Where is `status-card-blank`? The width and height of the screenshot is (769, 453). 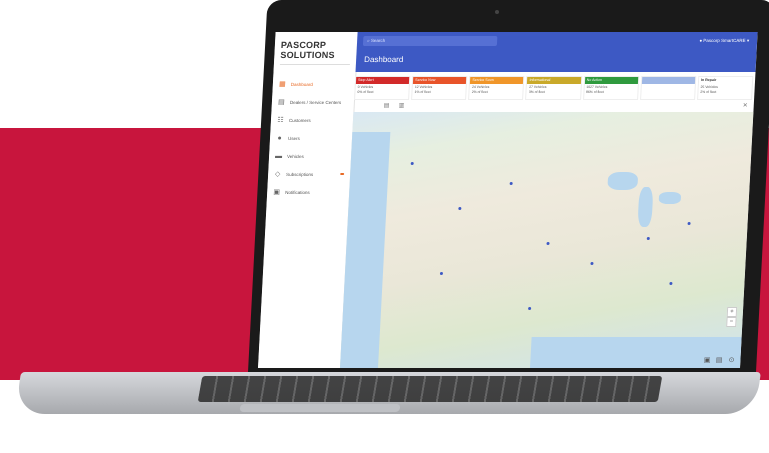
status-card-blank is located at coordinates (668, 88).